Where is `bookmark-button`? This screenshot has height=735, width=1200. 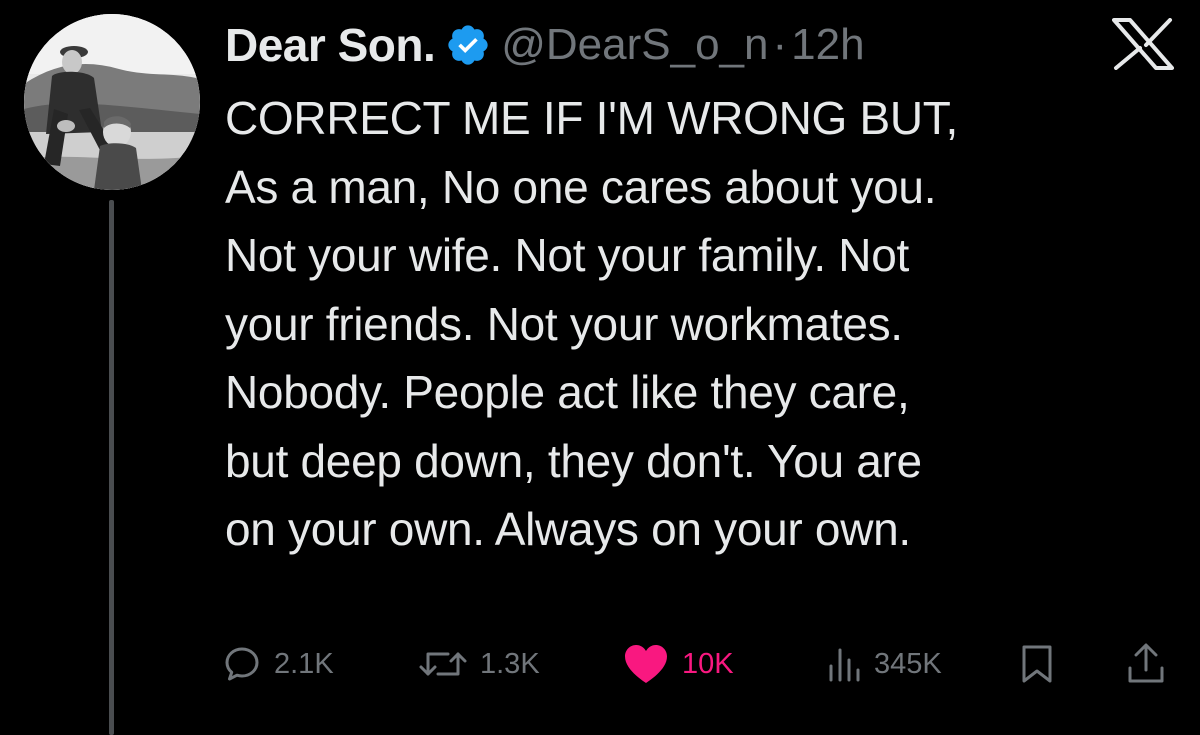 bookmark-button is located at coordinates (1043, 664).